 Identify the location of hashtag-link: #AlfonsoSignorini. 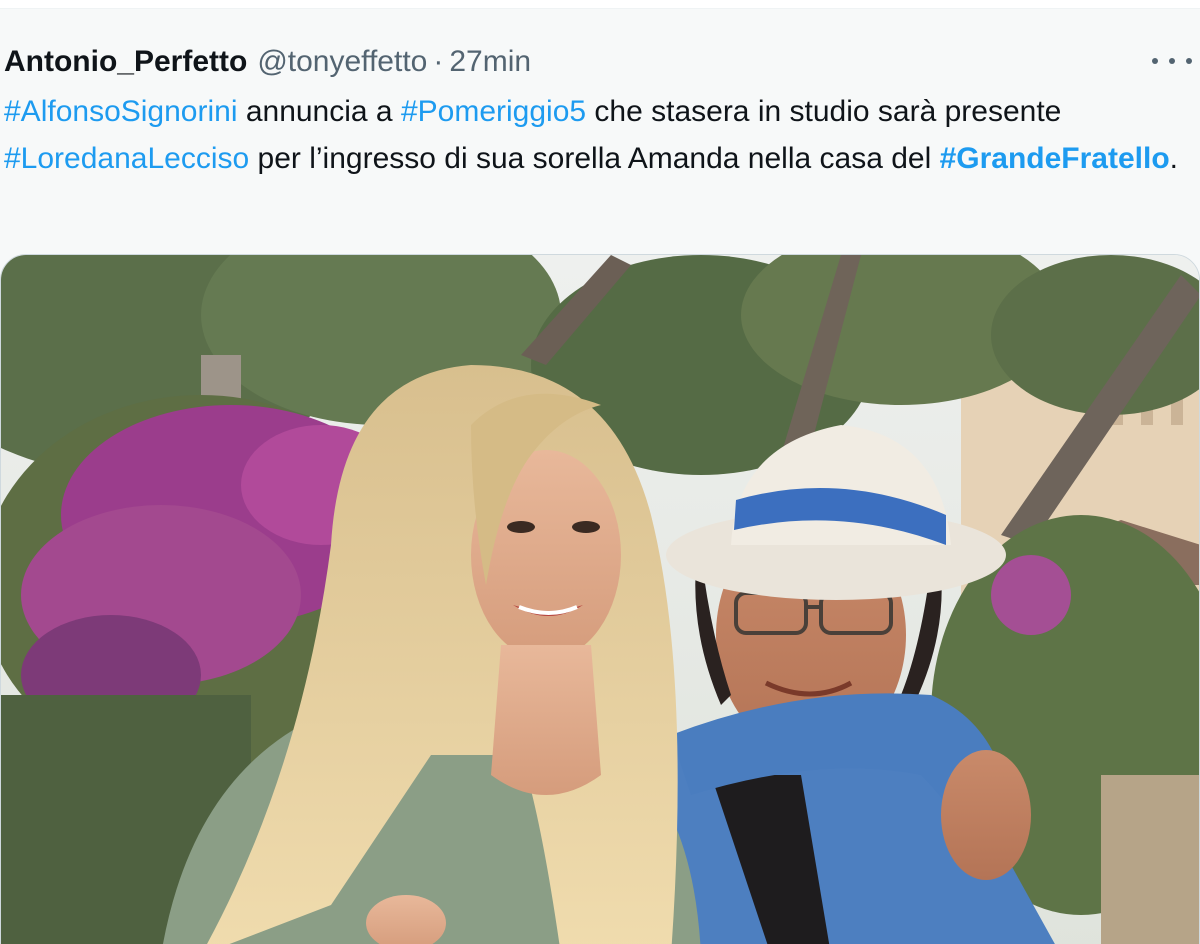
(120, 111).